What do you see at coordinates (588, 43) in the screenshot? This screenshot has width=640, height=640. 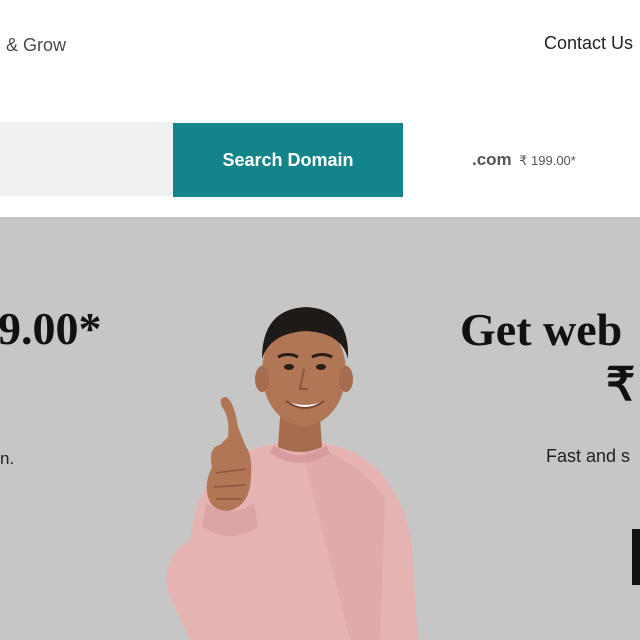 I see `contact-us-link: Contact Us` at bounding box center [588, 43].